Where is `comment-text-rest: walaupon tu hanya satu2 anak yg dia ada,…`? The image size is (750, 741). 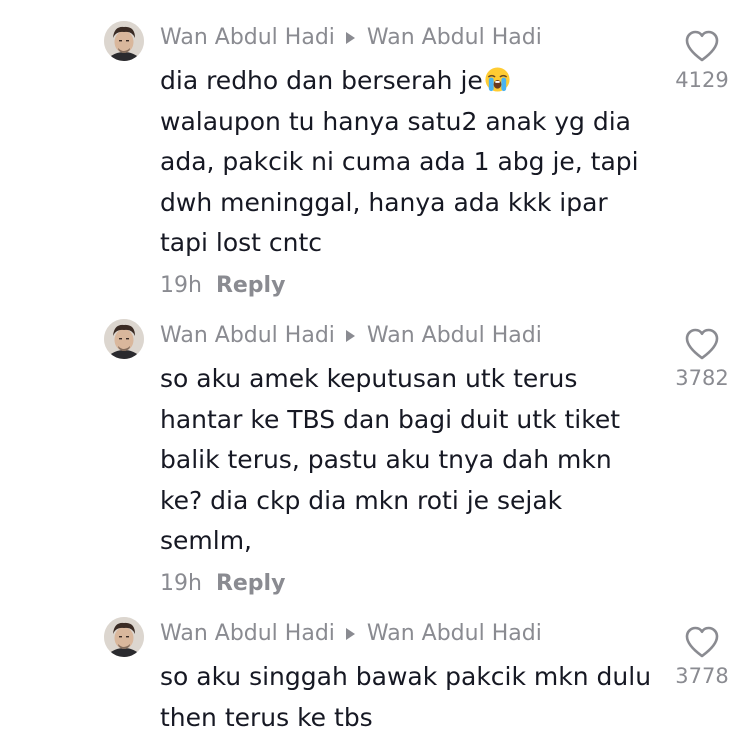 comment-text-rest: walaupon tu hanya satu2 anak yg dia ada,… is located at coordinates (399, 182).